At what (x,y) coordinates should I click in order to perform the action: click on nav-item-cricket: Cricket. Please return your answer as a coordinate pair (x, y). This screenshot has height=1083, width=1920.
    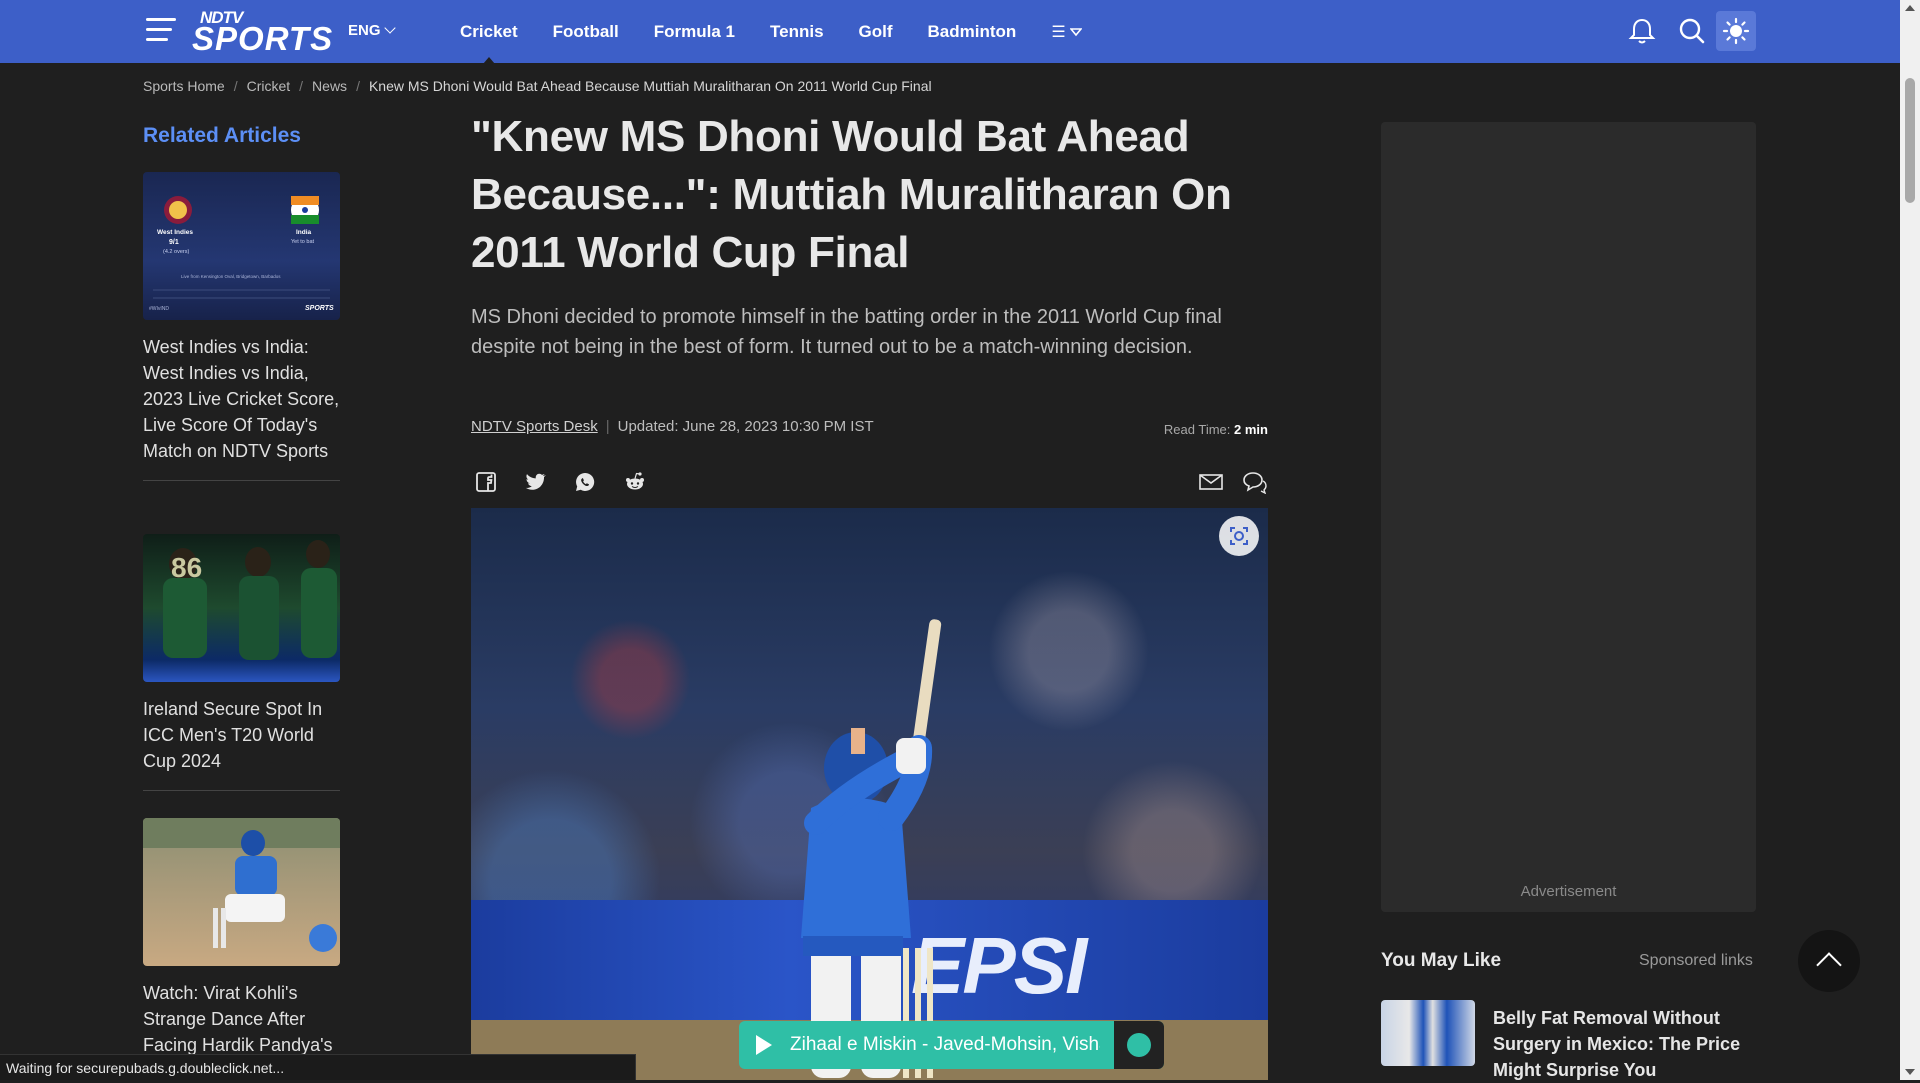
    Looking at the image, I should click on (489, 43).